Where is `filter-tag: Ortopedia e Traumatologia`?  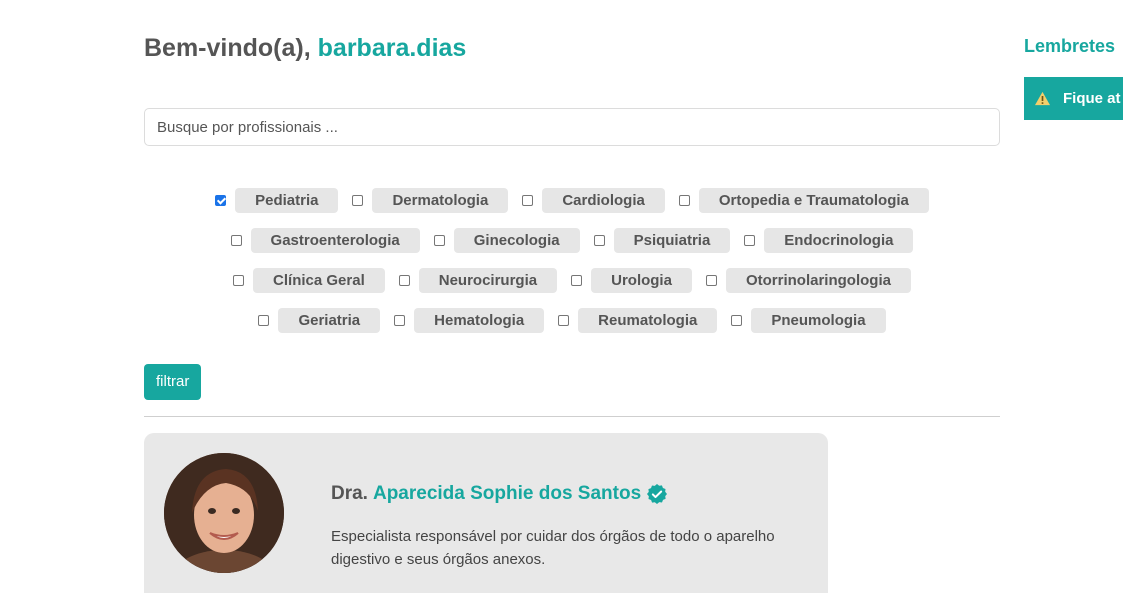 filter-tag: Ortopedia e Traumatologia is located at coordinates (813, 200).